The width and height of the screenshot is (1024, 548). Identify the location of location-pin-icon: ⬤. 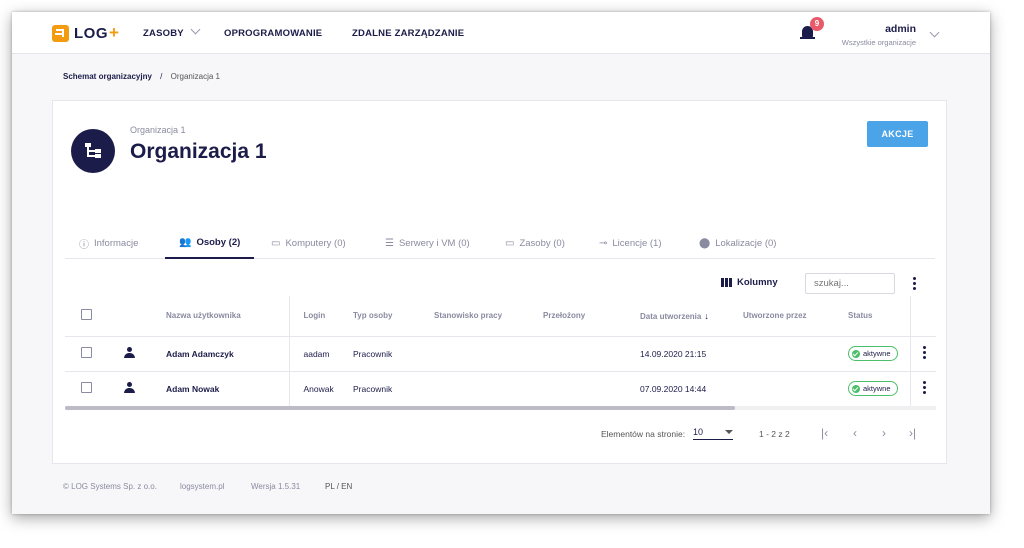
(705, 243).